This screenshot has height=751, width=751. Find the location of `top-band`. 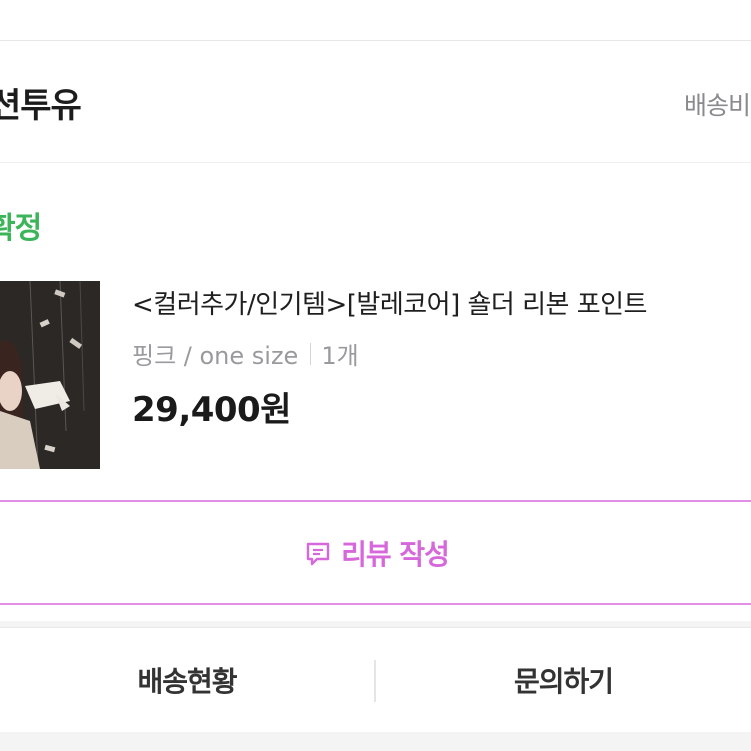

top-band is located at coordinates (375, 20).